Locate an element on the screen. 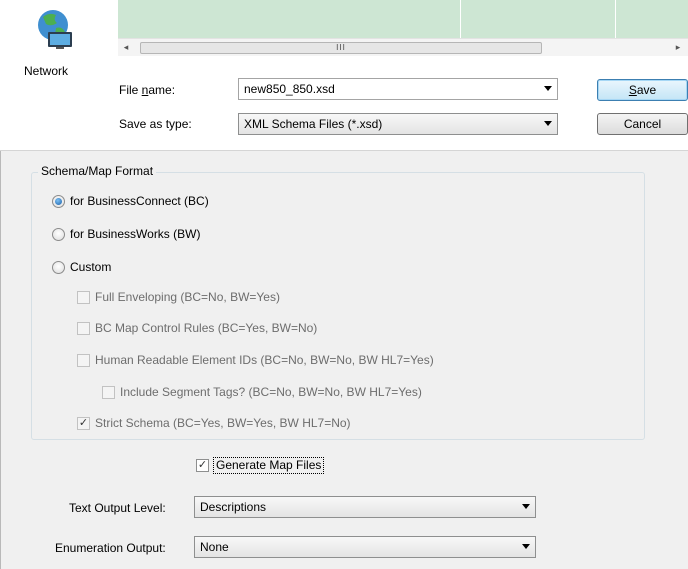 The width and height of the screenshot is (688, 569). radio-businessworks is located at coordinates (58, 234).